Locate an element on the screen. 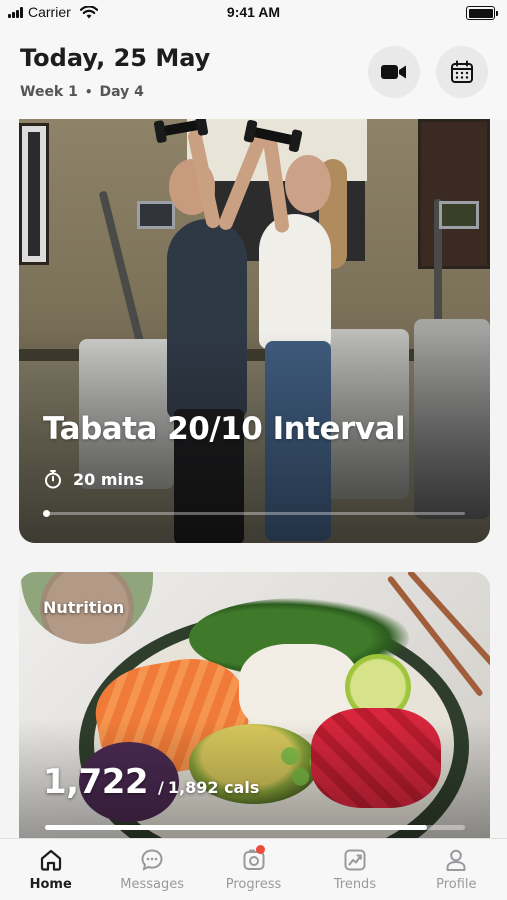 The width and height of the screenshot is (507, 900). tab-bar: Home Messages Progress Trends Profile is located at coordinates (253, 869).